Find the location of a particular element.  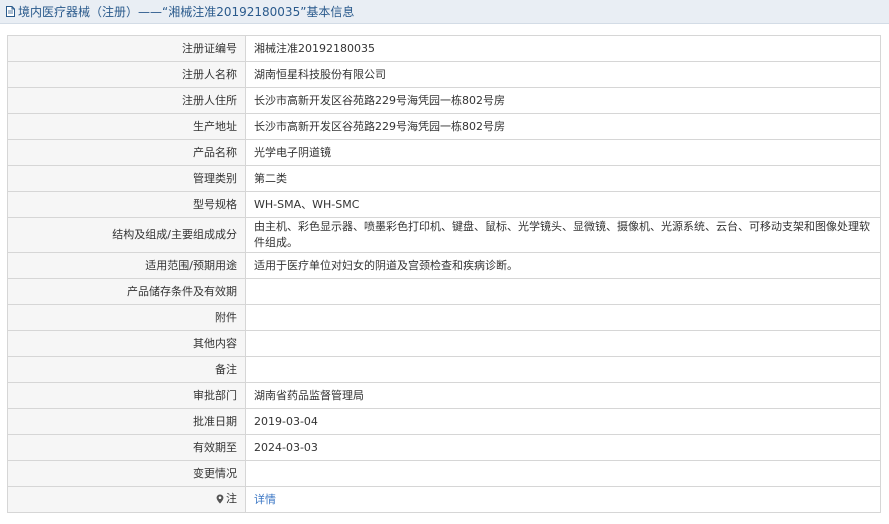

row-label: 注册人名称 is located at coordinates (126, 74).